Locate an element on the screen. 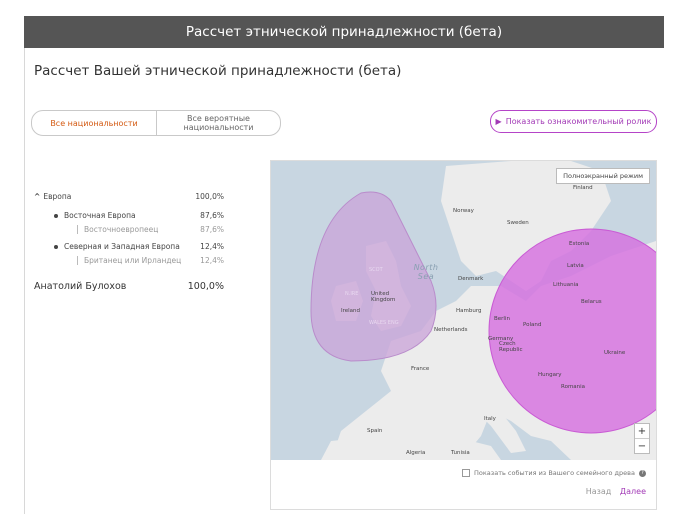 The image size is (677, 514). group-name: Северная и Западная Европа is located at coordinates (122, 246).